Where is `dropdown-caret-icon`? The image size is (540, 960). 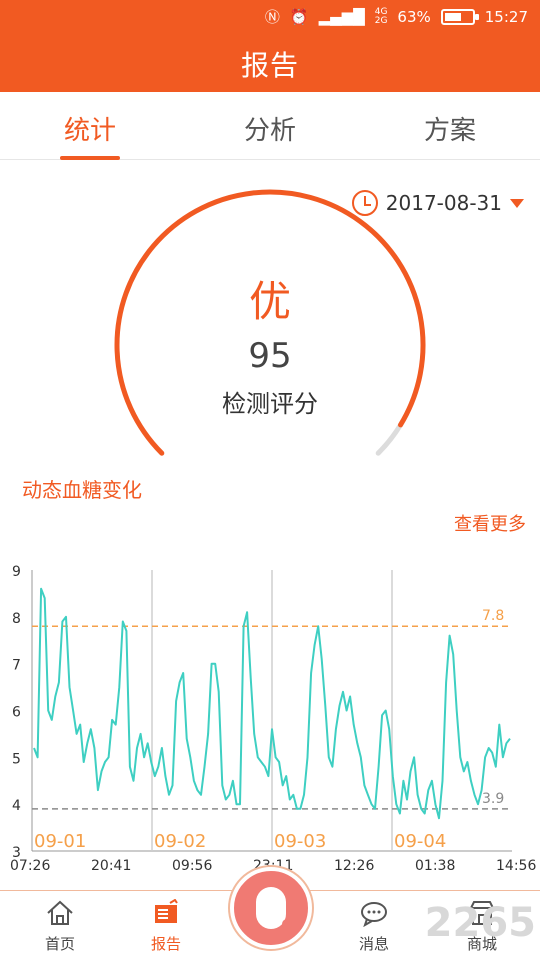
dropdown-caret-icon is located at coordinates (517, 203).